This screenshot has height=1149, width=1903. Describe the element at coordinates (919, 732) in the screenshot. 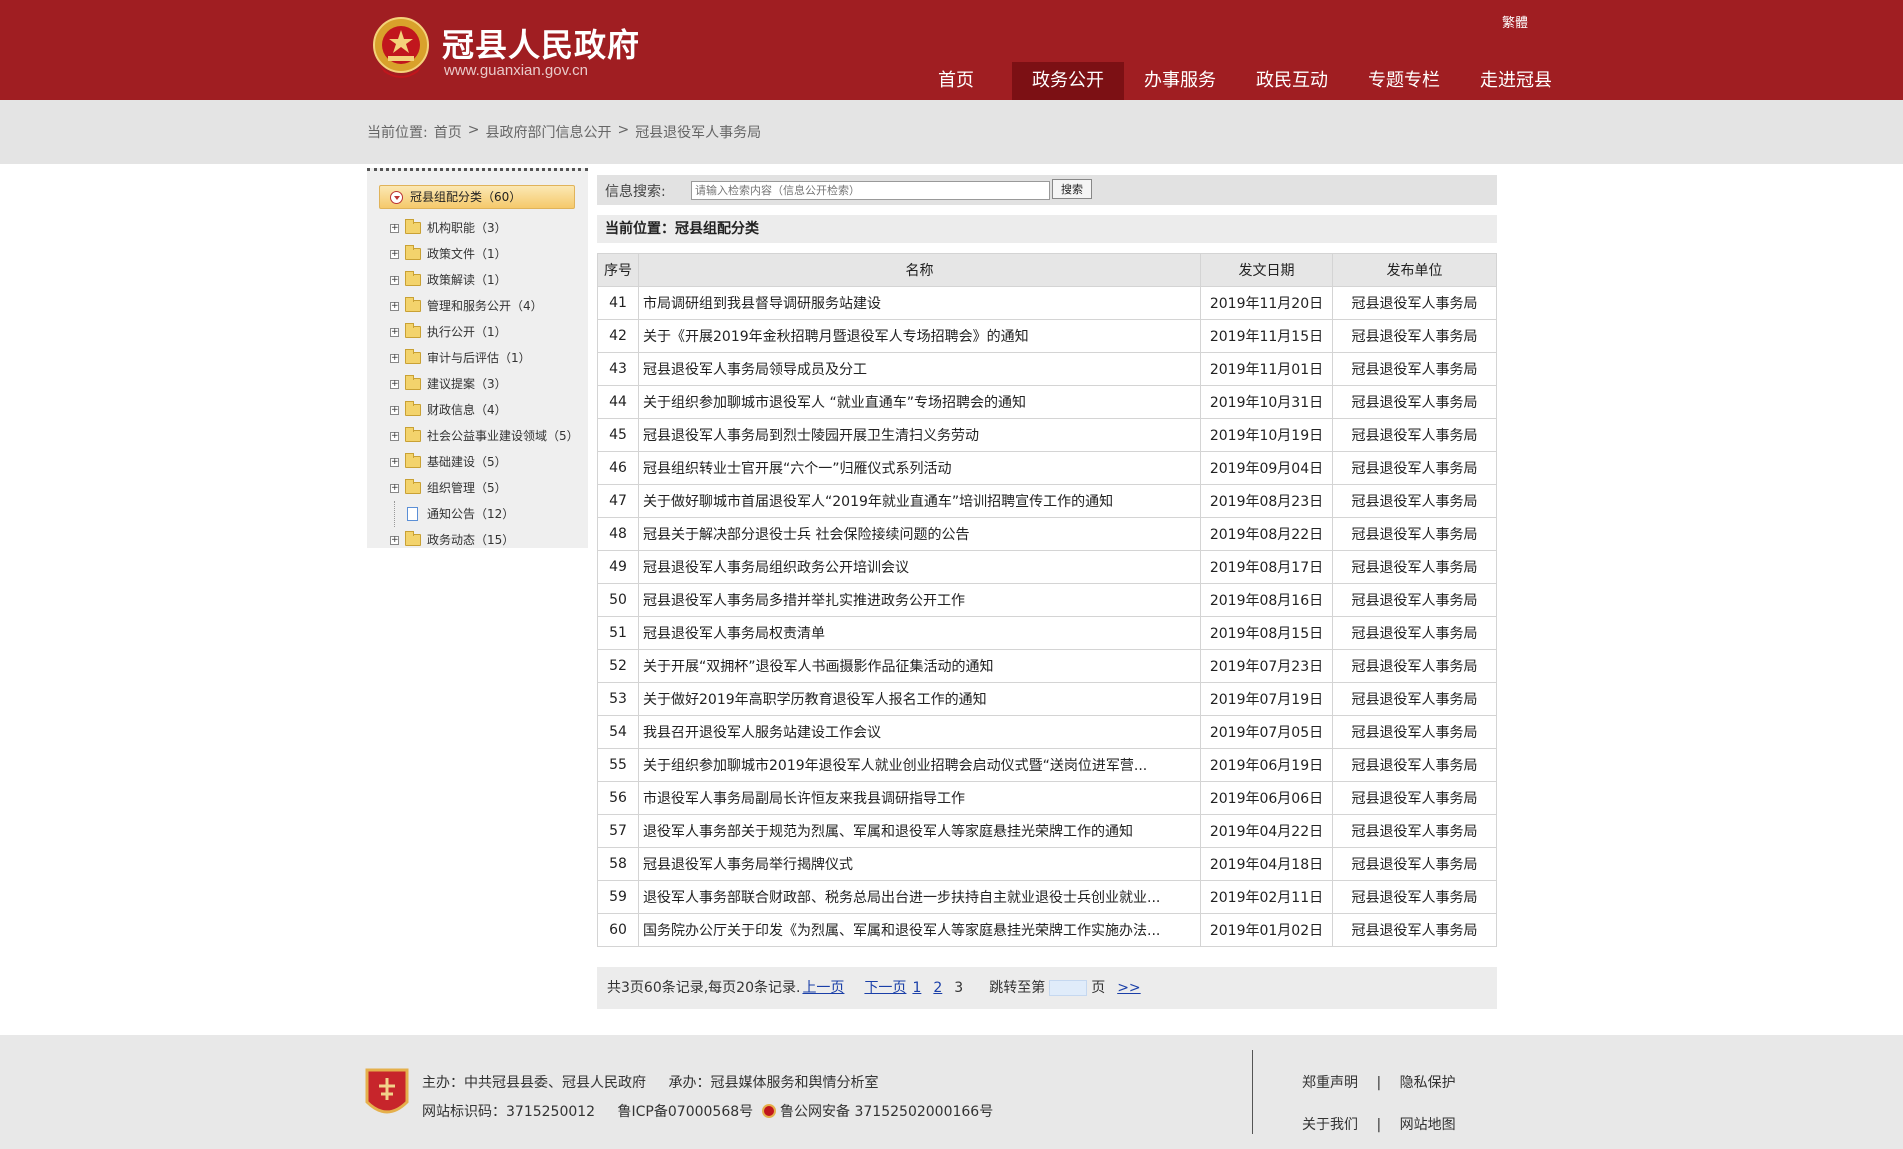

I see `document-title-link: 我县召开退役军人服务站建设工作会议` at that location.